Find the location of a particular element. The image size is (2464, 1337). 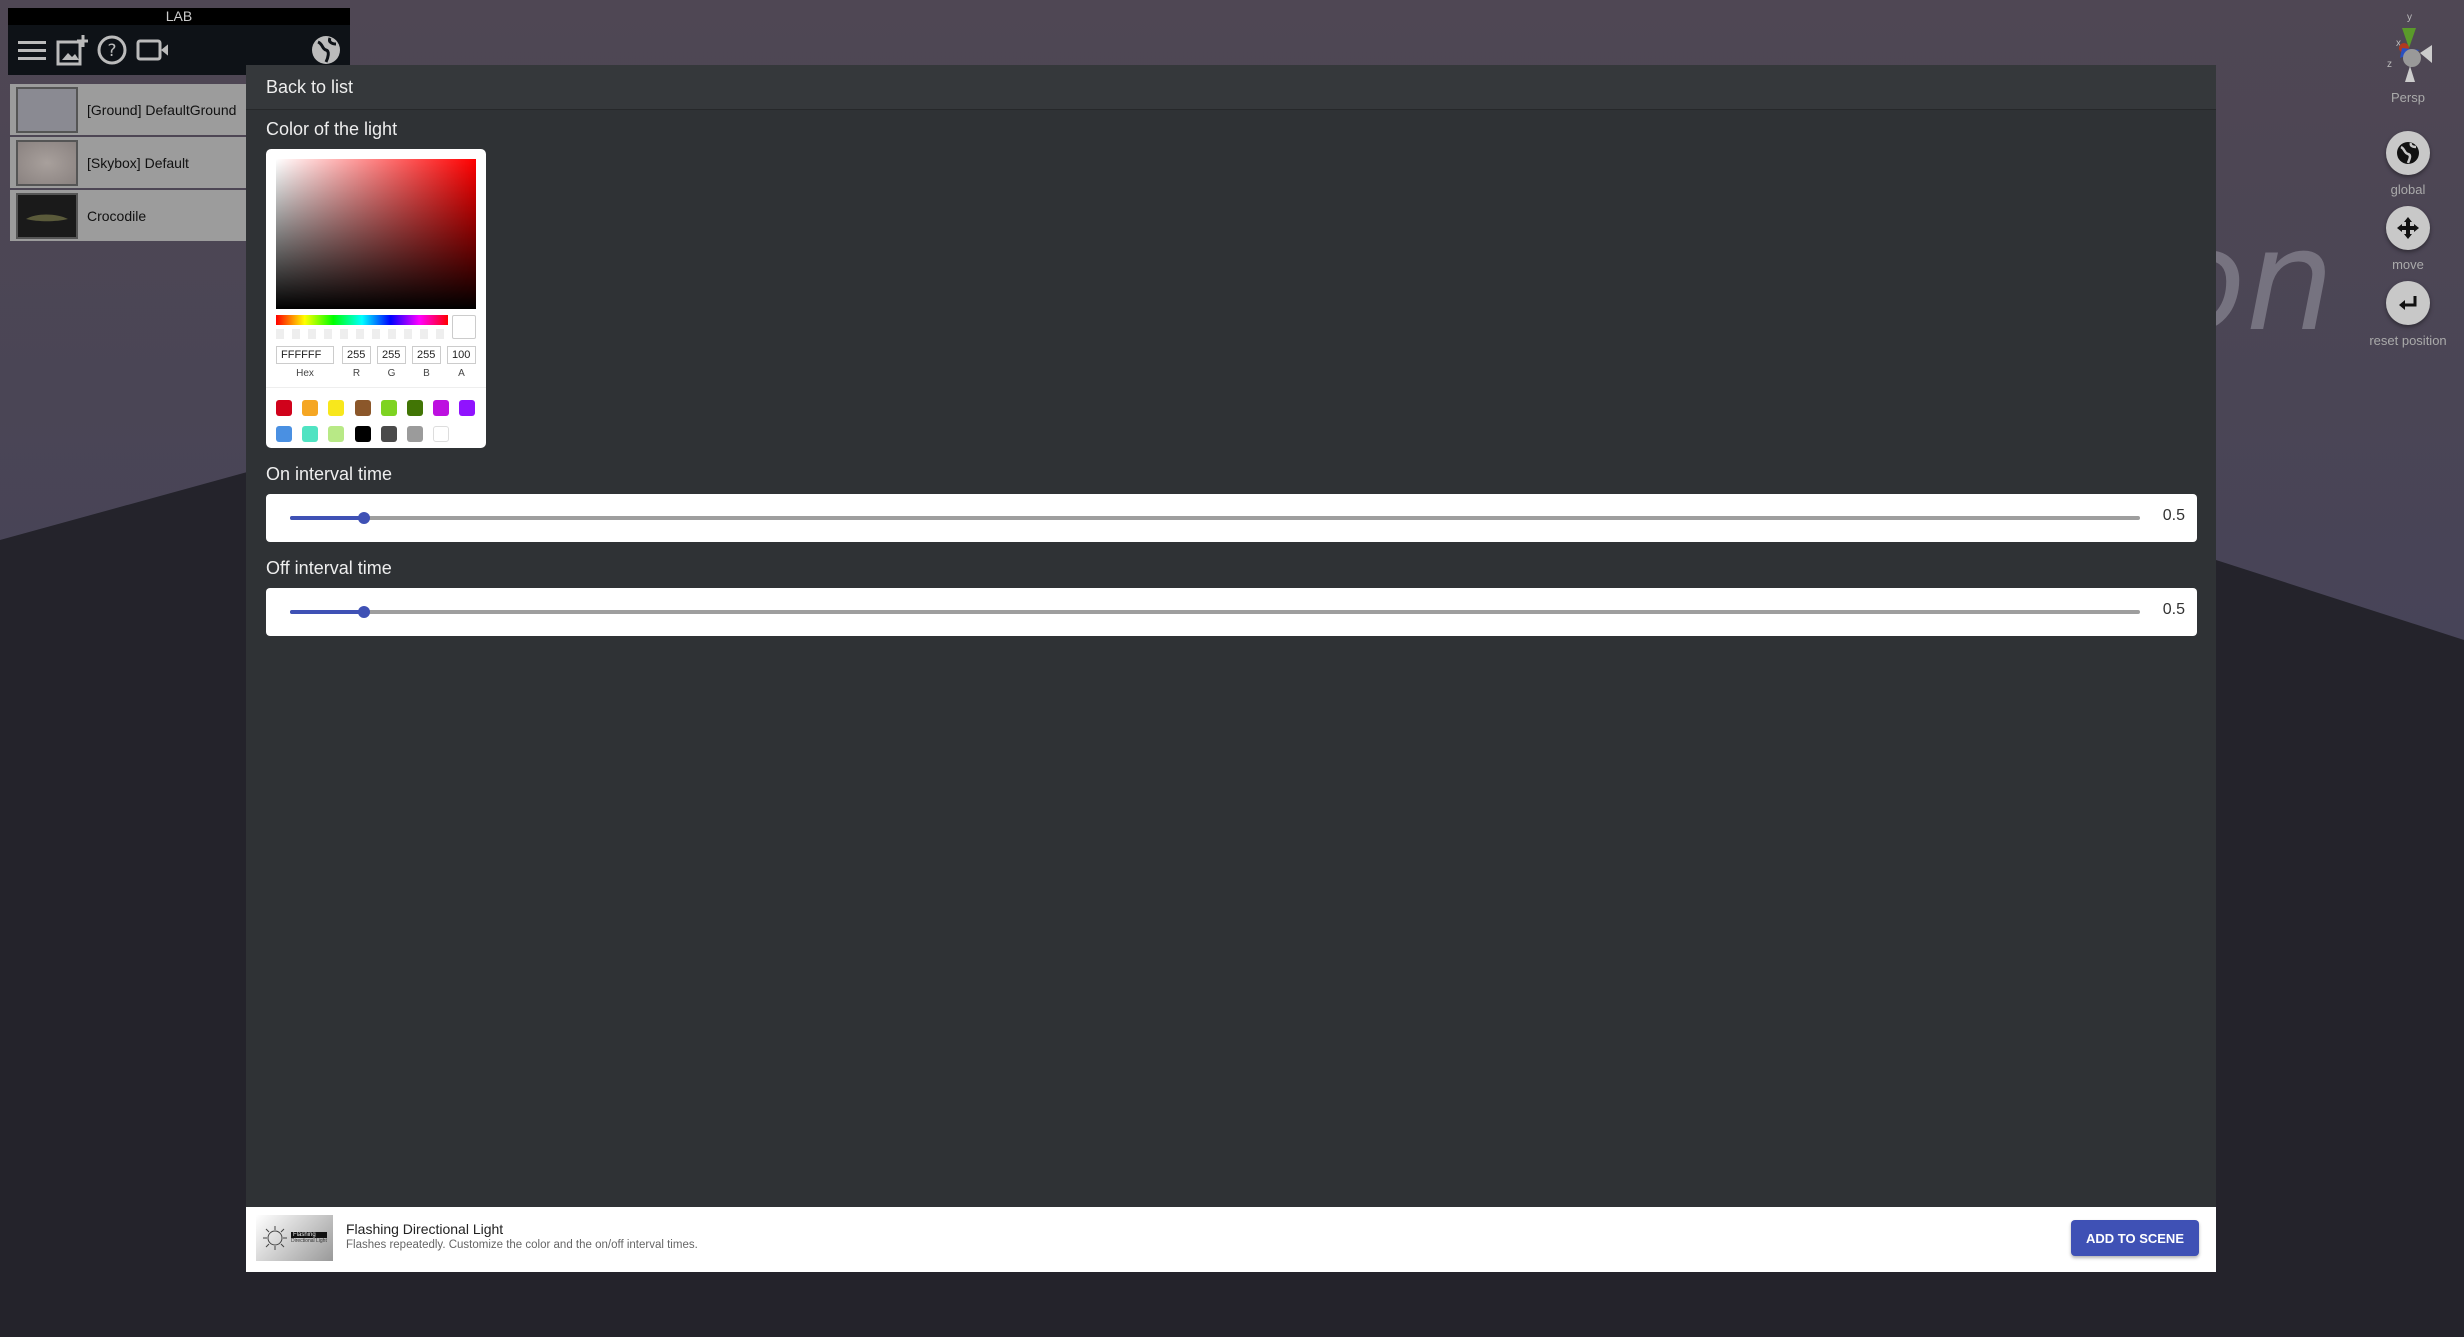

move-icon is located at coordinates (2408, 228).